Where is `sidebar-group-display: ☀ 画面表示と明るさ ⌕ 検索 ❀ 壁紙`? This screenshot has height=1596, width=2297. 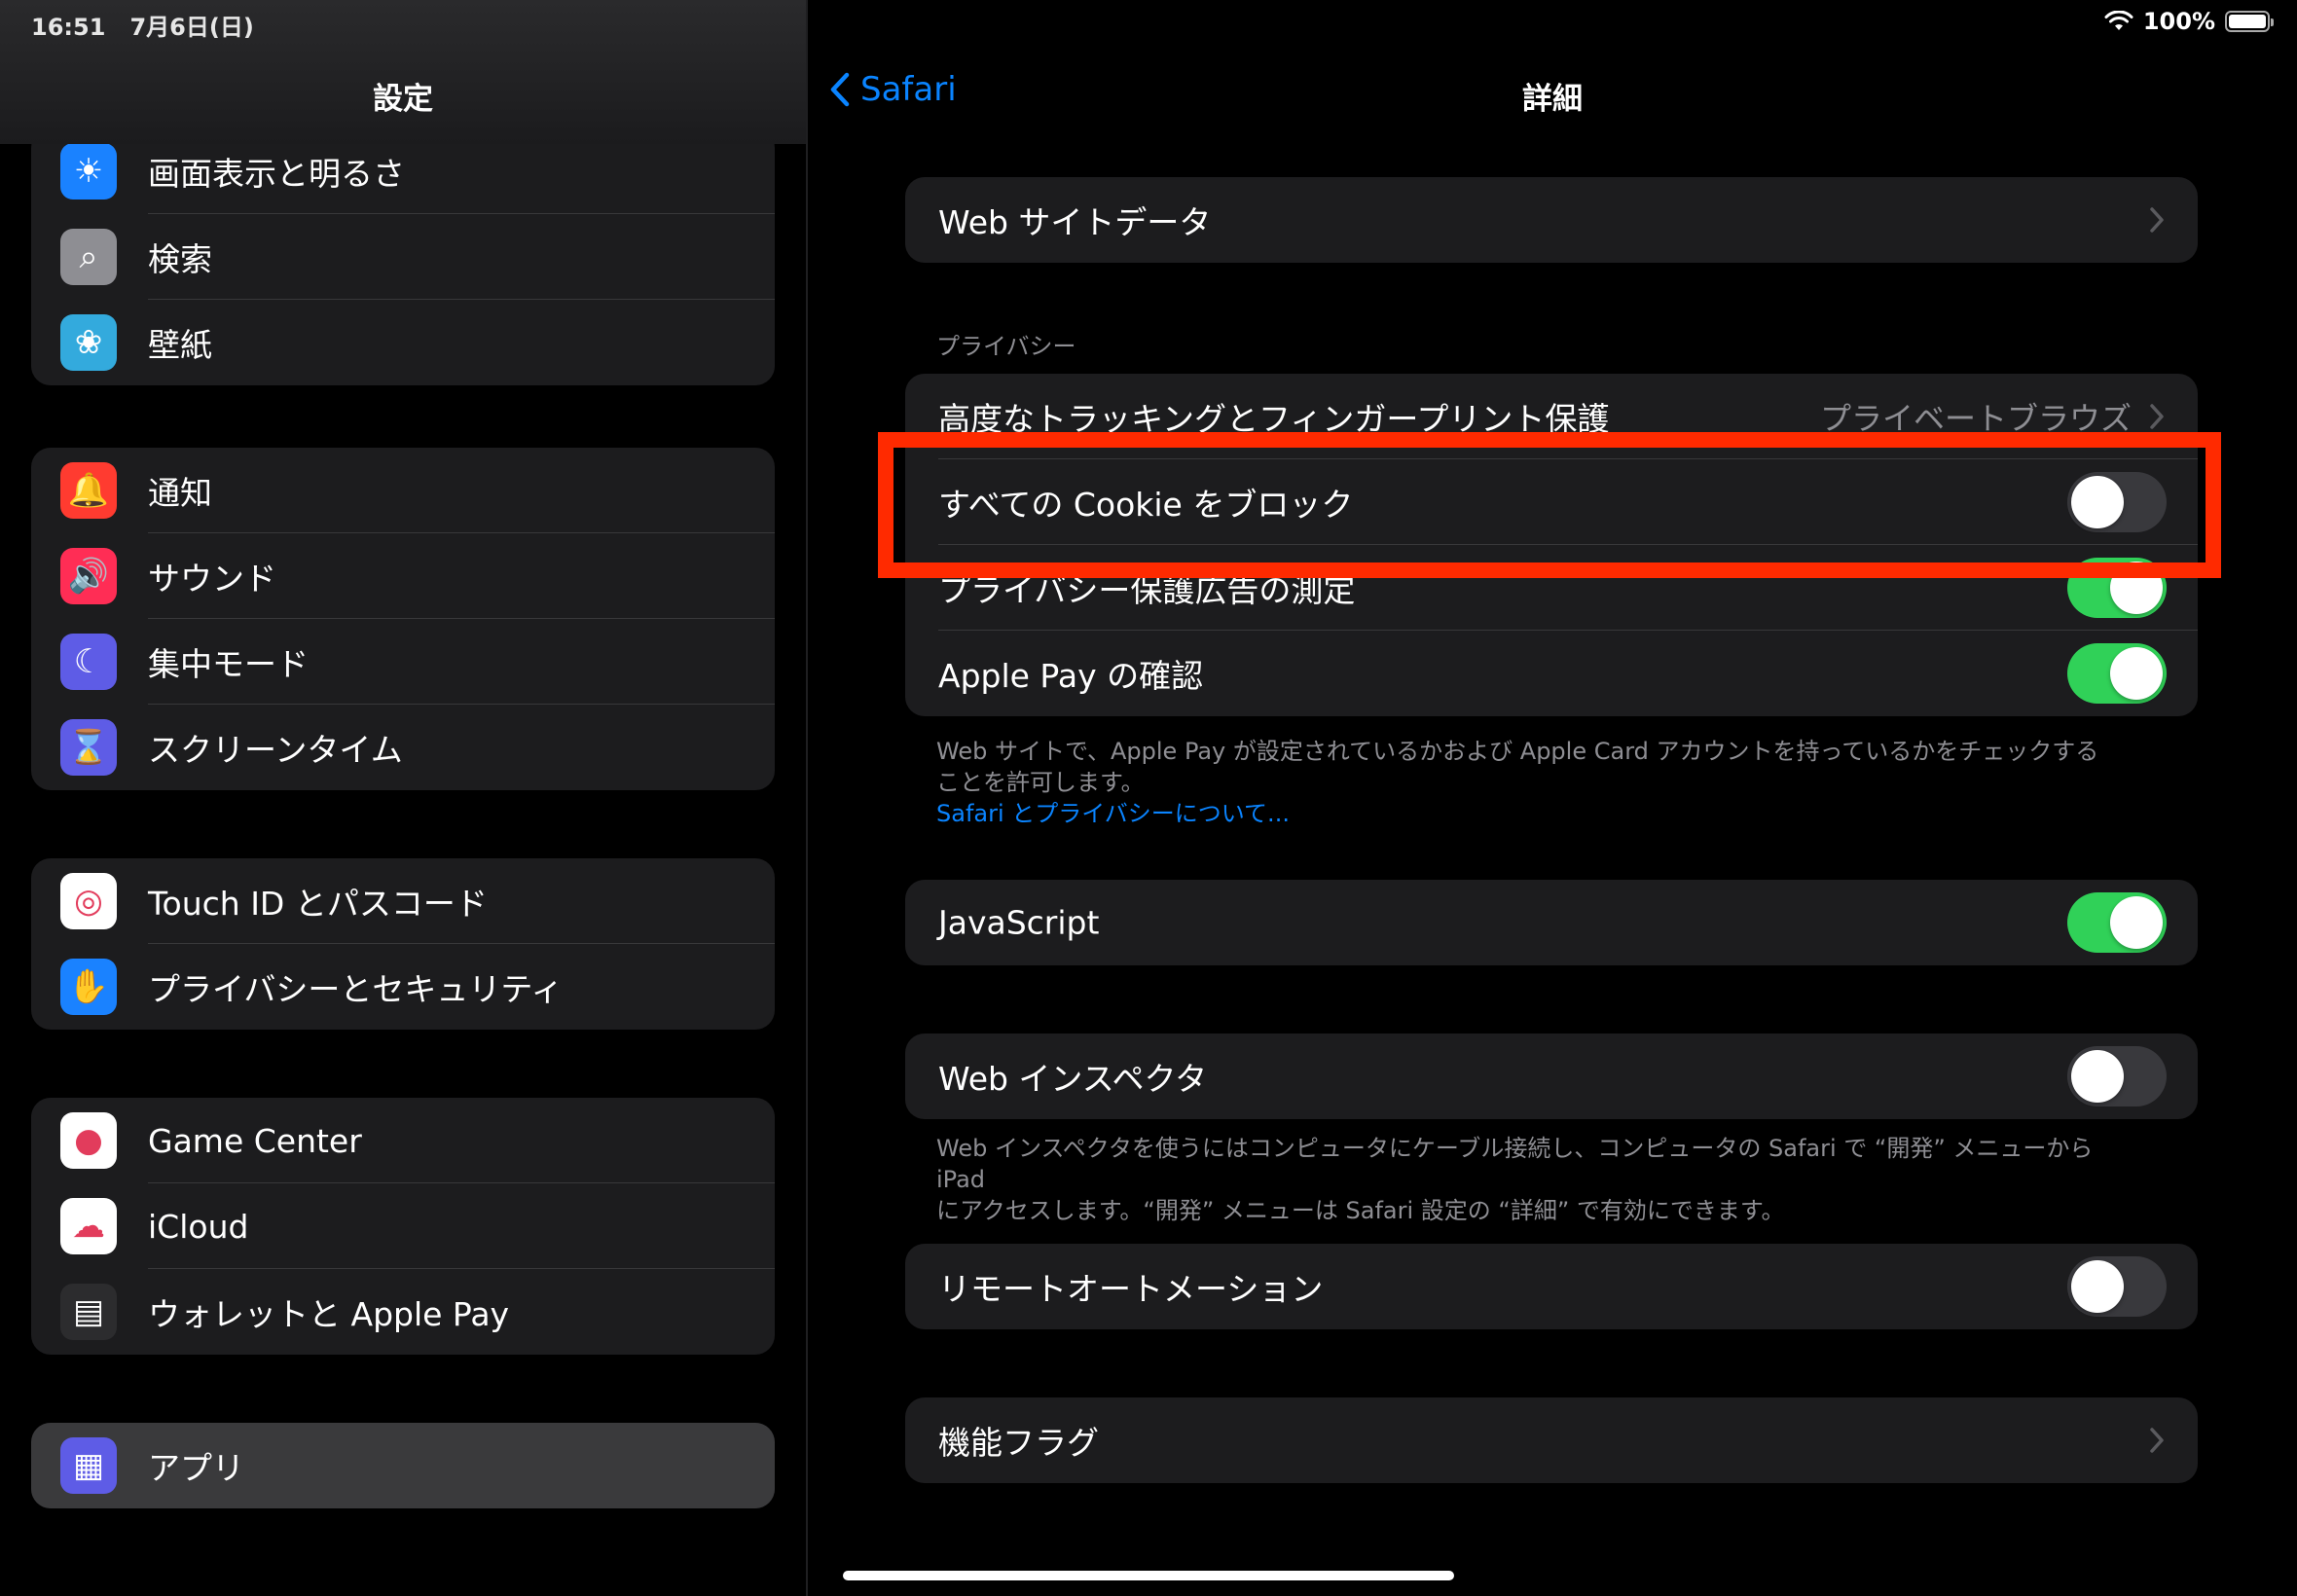 sidebar-group-display: ☀ 画面表示と明るさ ⌕ 検索 ❀ 壁紙 is located at coordinates (403, 257).